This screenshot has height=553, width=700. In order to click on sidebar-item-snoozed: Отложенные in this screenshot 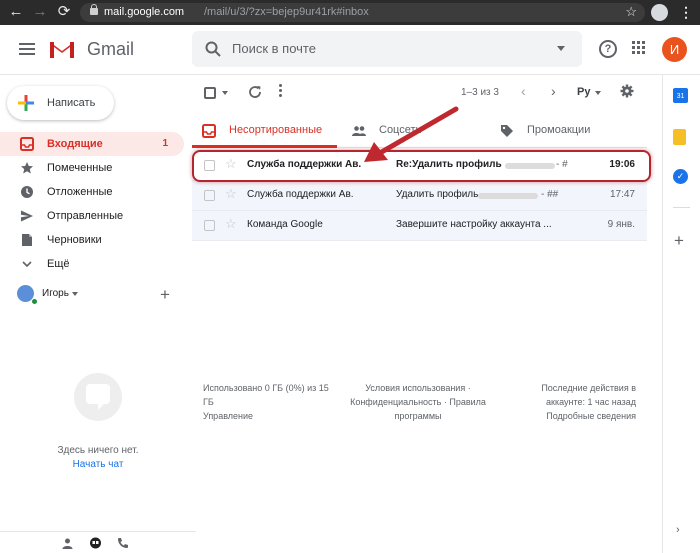, I will do `click(92, 192)`.